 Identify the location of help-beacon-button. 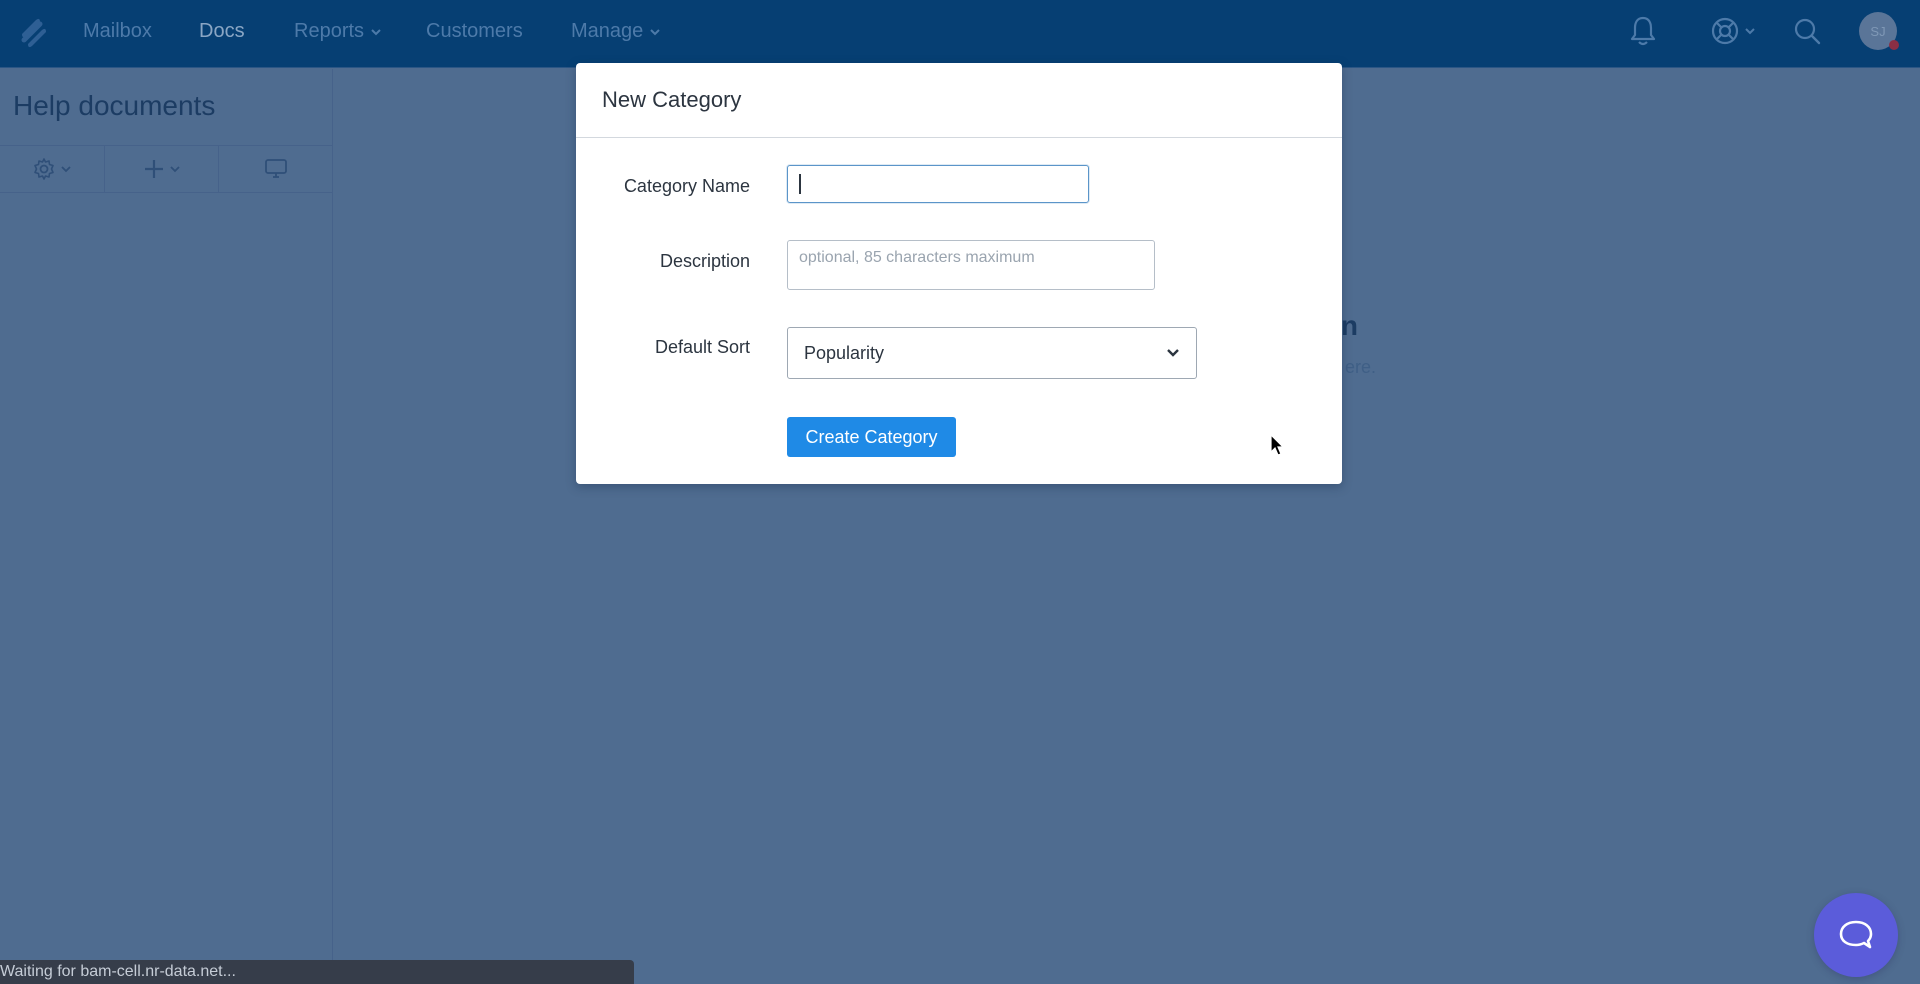
(1856, 935).